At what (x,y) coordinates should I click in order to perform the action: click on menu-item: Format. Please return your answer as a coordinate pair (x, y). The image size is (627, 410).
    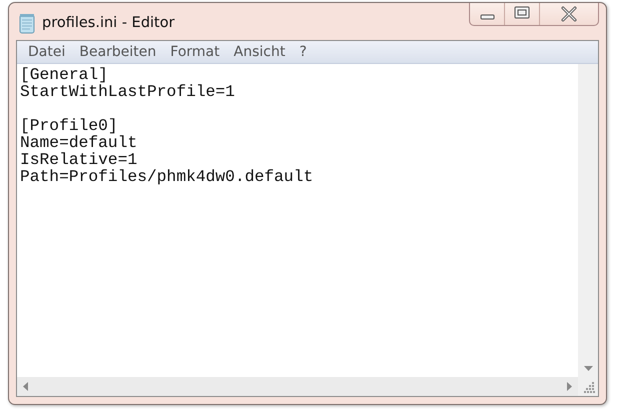
    Looking at the image, I should click on (195, 52).